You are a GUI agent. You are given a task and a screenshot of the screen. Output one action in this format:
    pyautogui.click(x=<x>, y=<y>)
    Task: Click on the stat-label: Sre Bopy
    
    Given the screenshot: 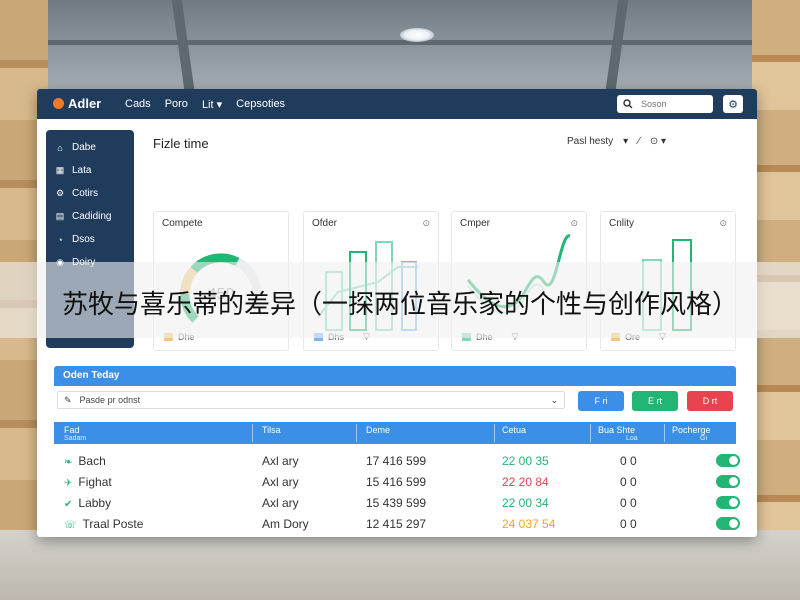 What is the action you would take?
    pyautogui.click(x=329, y=190)
    